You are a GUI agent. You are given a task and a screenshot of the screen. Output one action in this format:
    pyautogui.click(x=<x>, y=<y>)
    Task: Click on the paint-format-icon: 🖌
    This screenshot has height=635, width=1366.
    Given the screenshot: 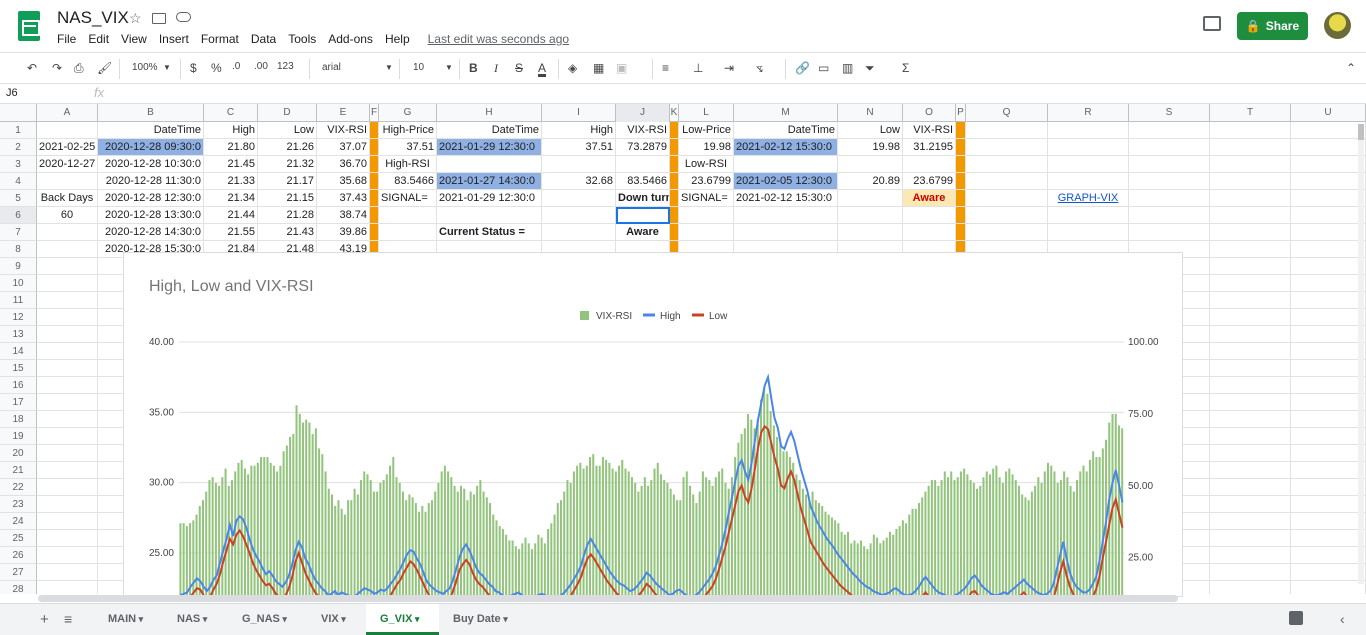 What is the action you would take?
    pyautogui.click(x=104, y=68)
    